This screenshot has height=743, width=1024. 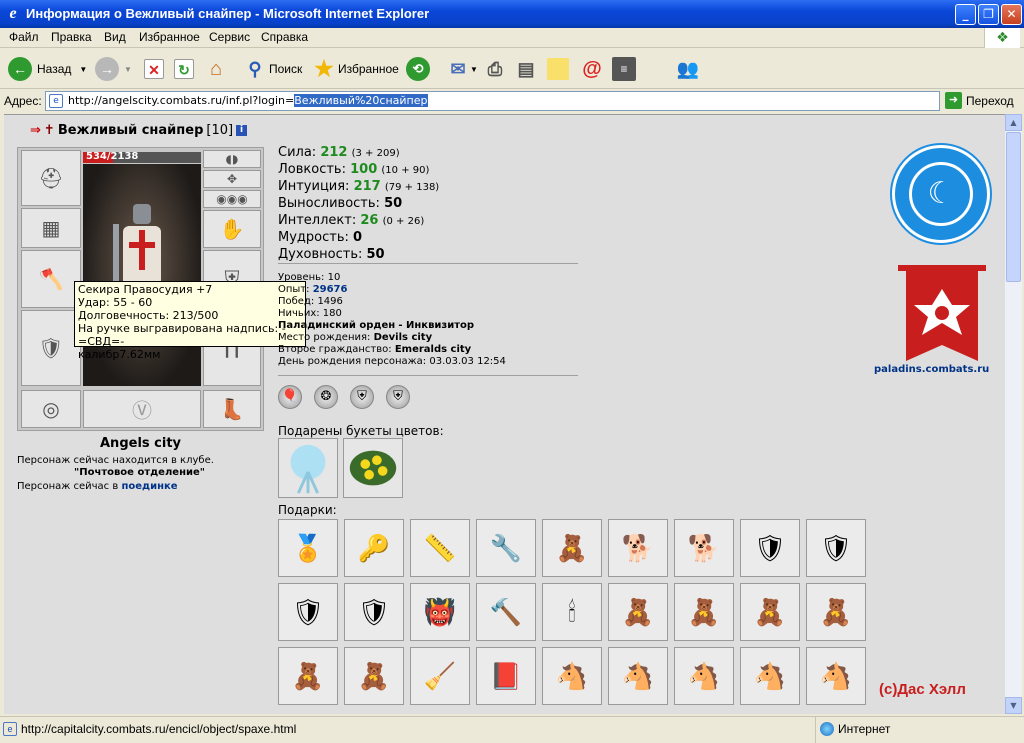 I want to click on back-button: ← Назад ▼, so click(x=47, y=69).